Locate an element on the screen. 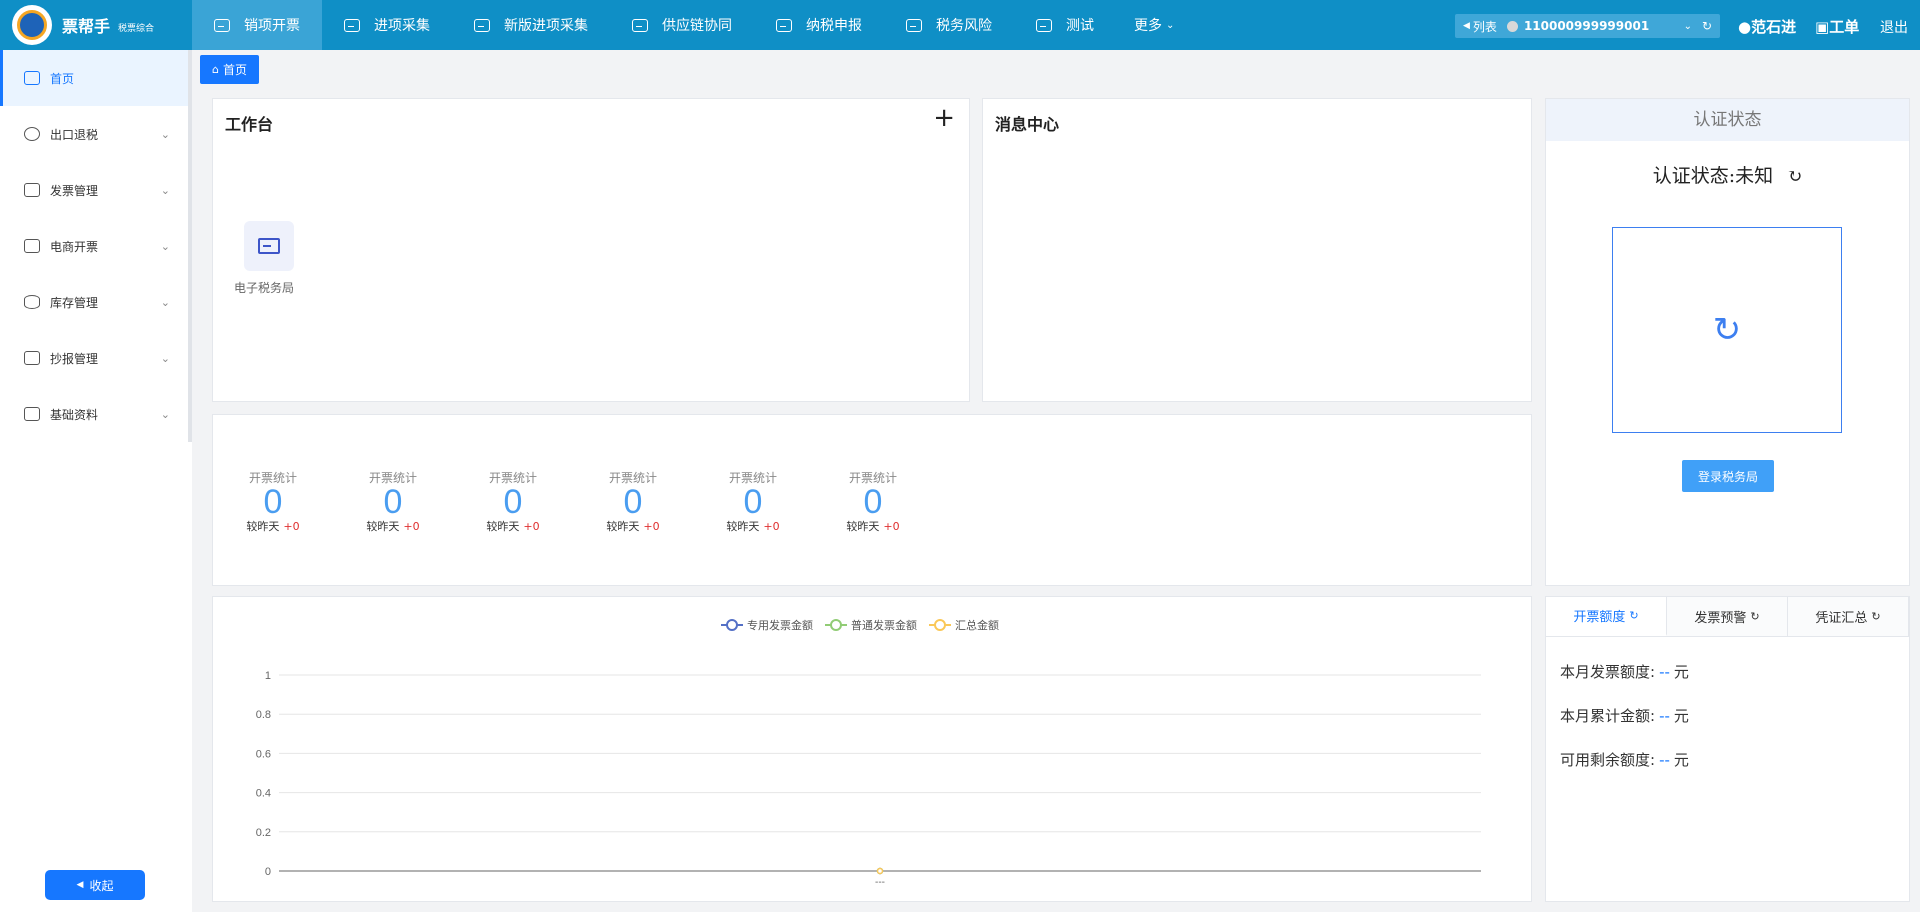  nav-more: 更多 ⌄ is located at coordinates (1154, 25).